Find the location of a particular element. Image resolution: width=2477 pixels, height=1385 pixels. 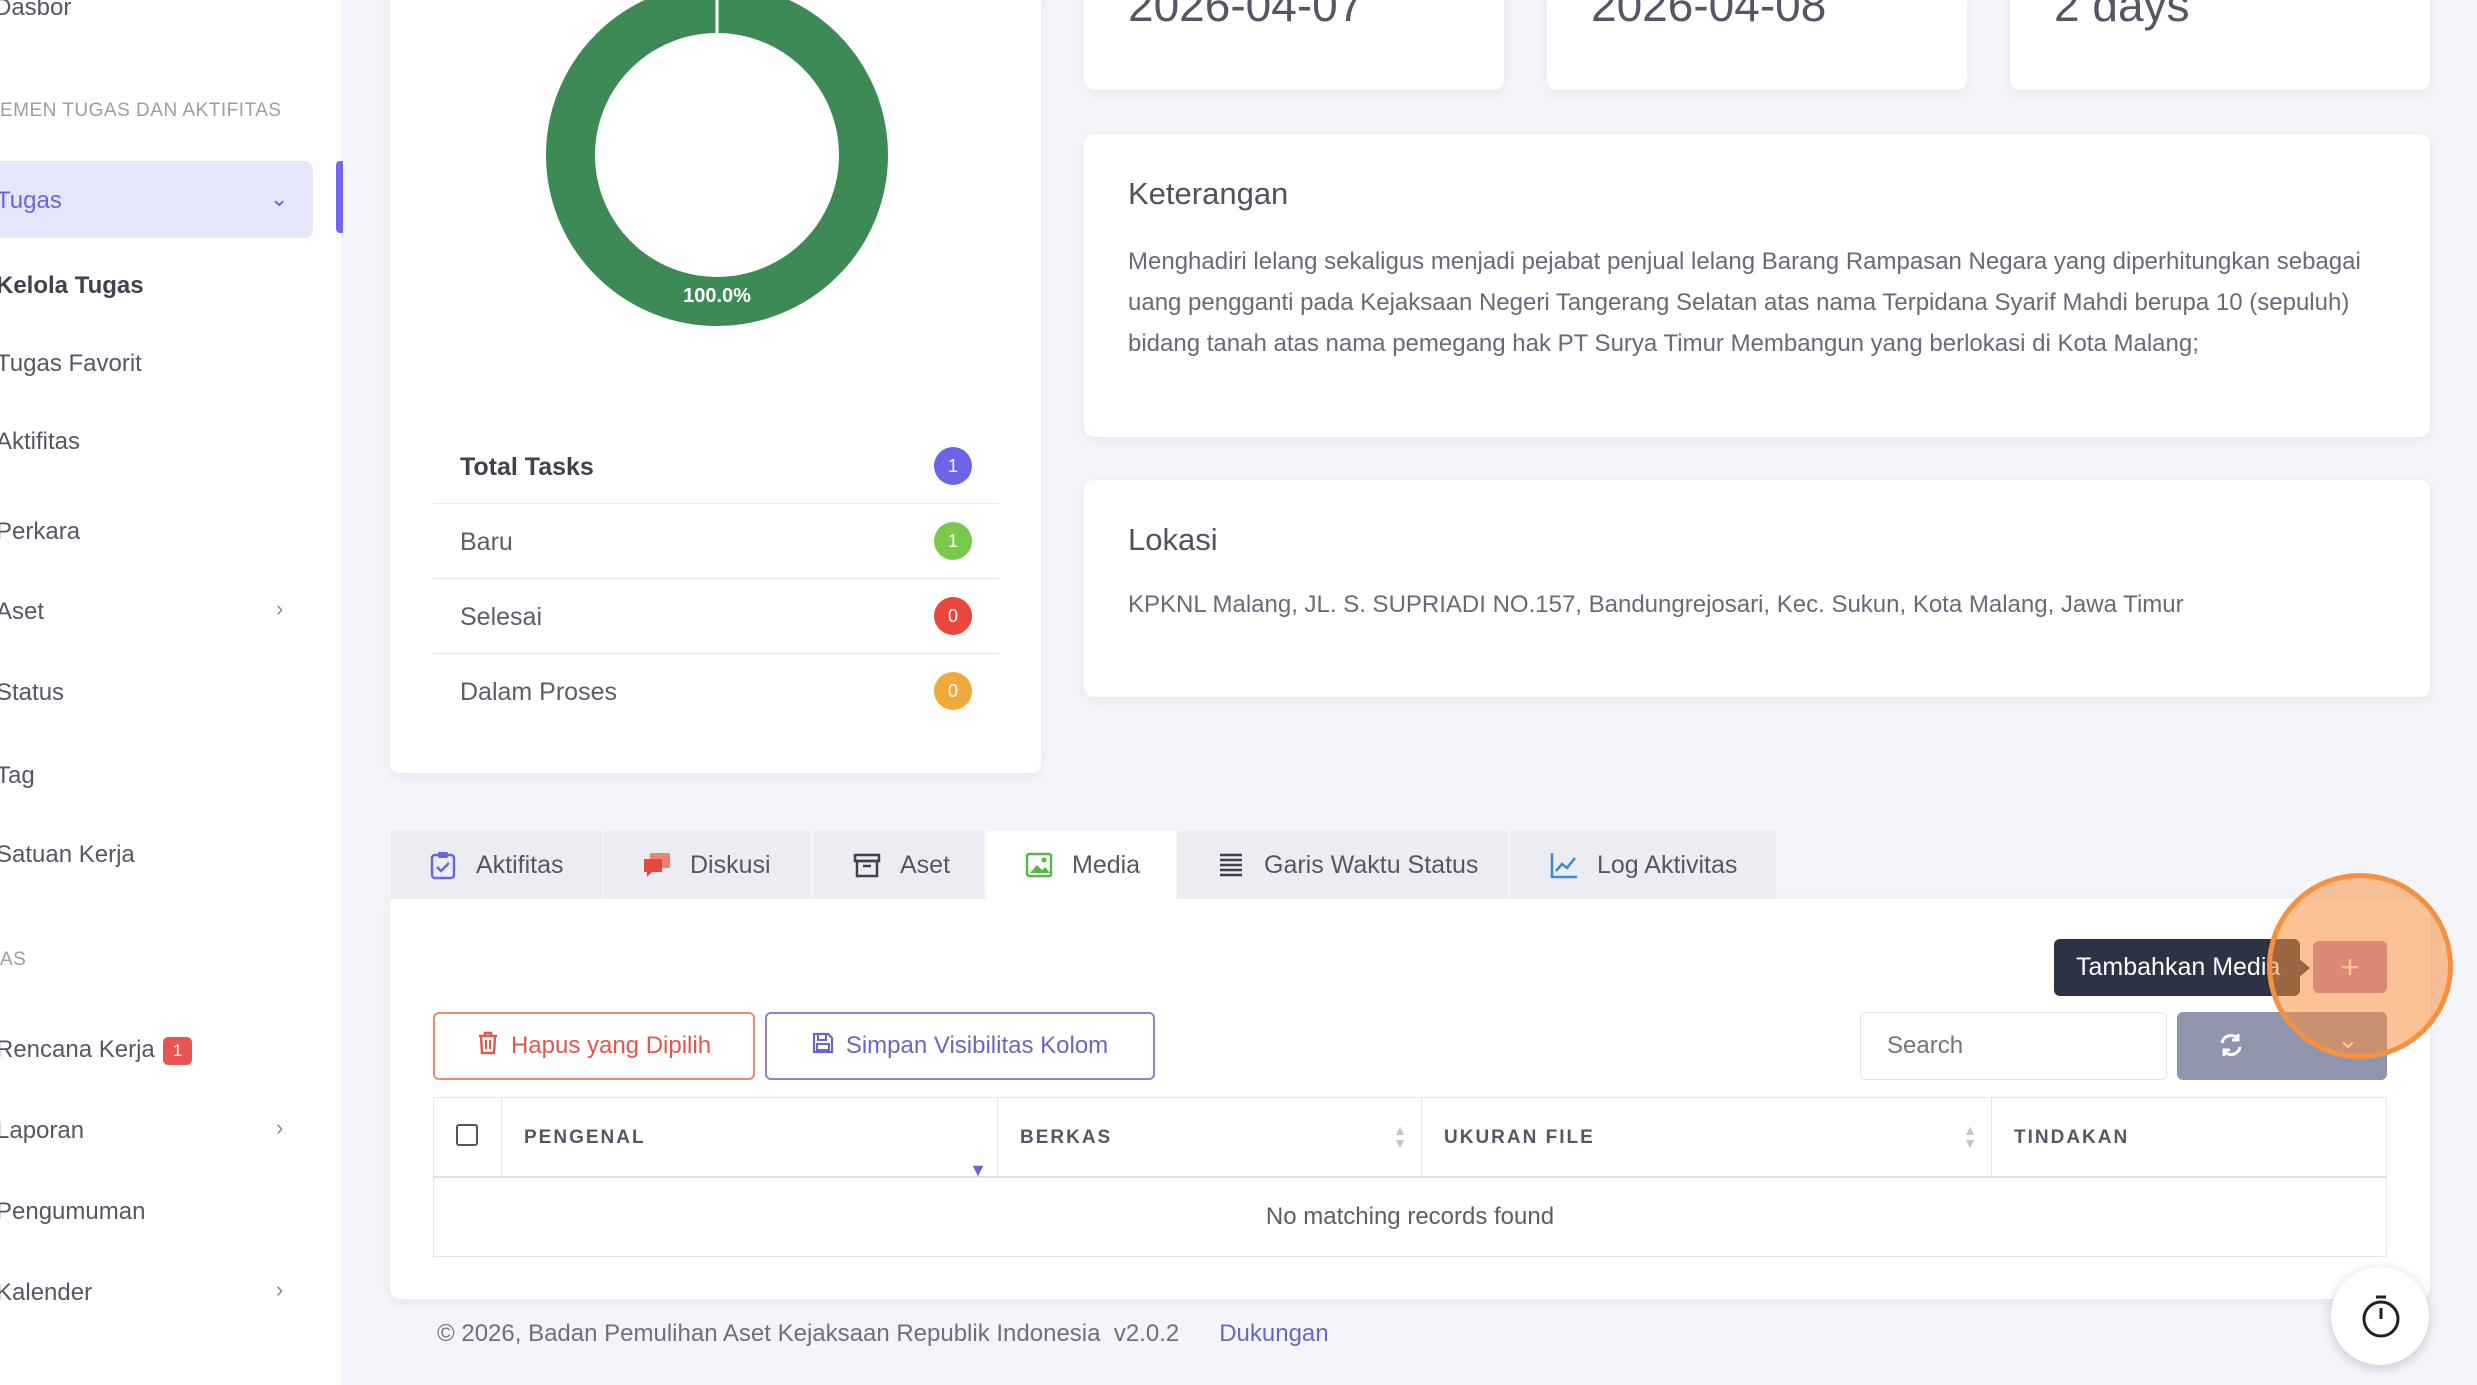

active-indicator is located at coordinates (339, 197).